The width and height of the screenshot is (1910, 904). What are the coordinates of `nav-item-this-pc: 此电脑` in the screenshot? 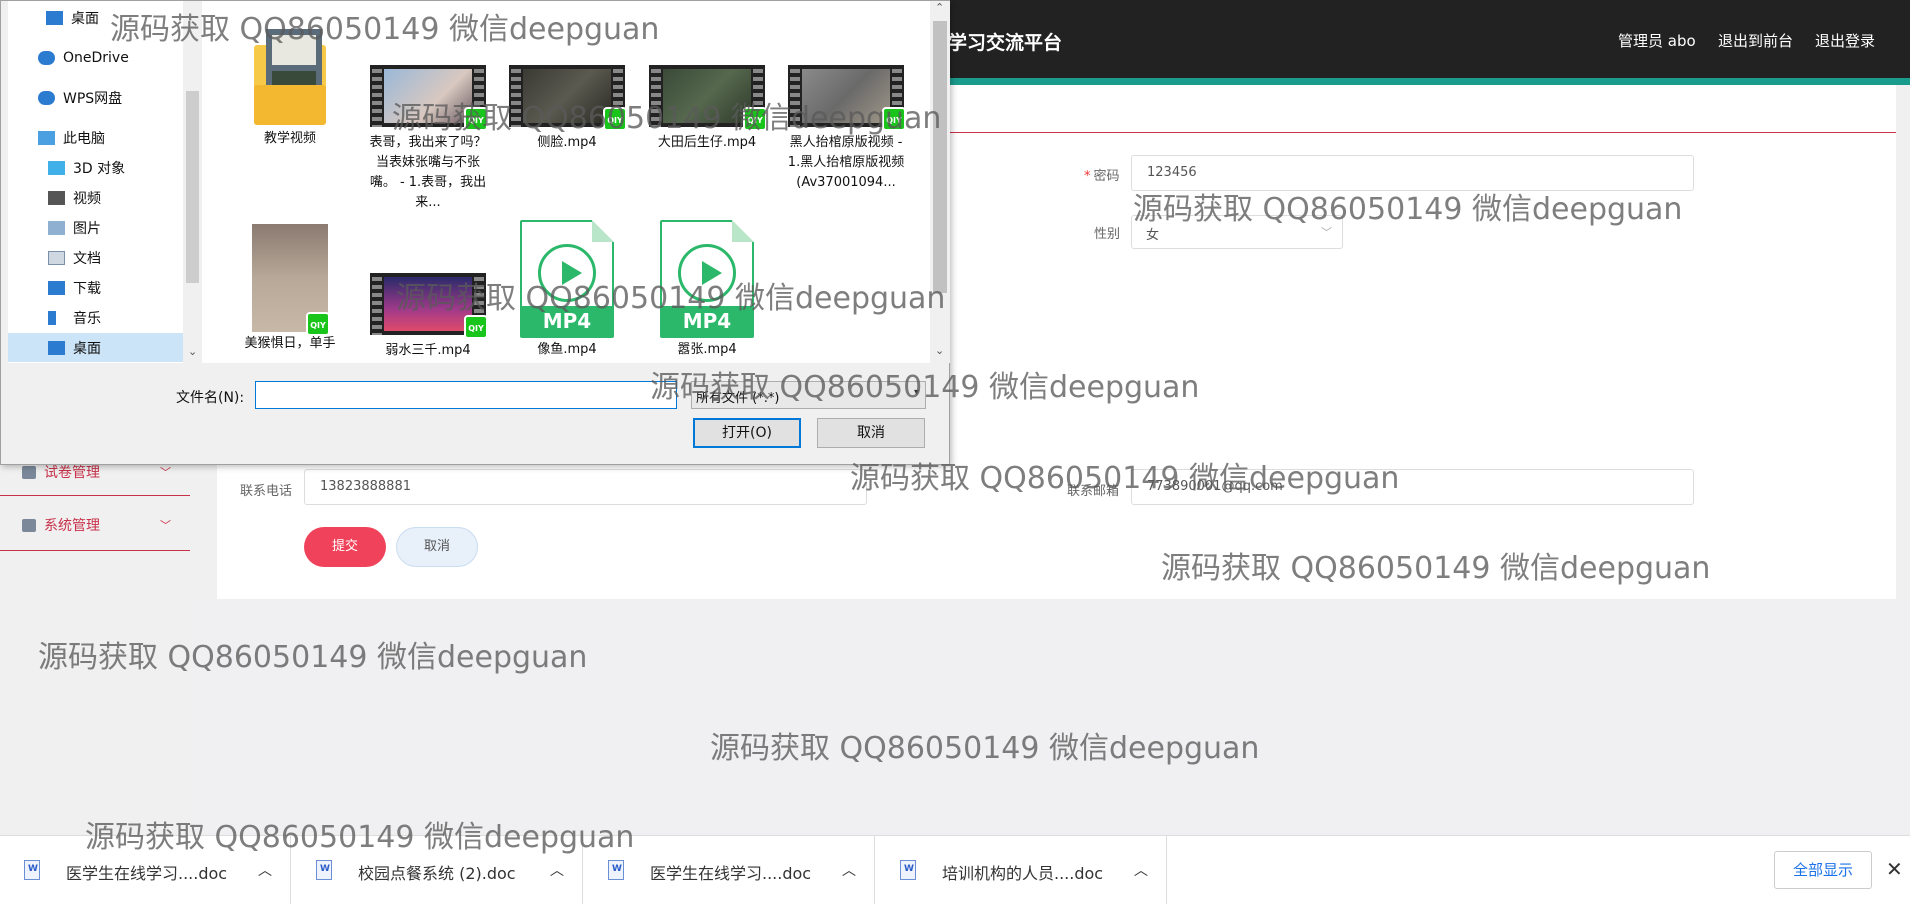 It's located at (95, 137).